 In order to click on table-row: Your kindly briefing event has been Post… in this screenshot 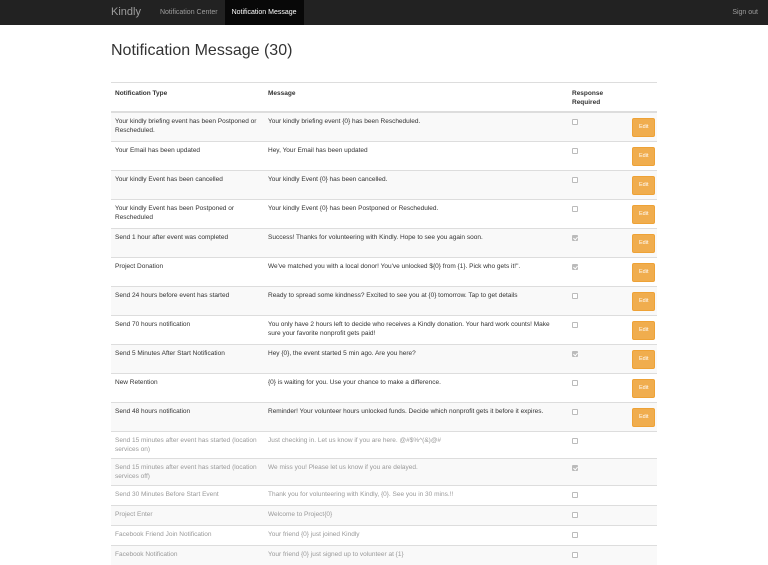, I will do `click(384, 127)`.